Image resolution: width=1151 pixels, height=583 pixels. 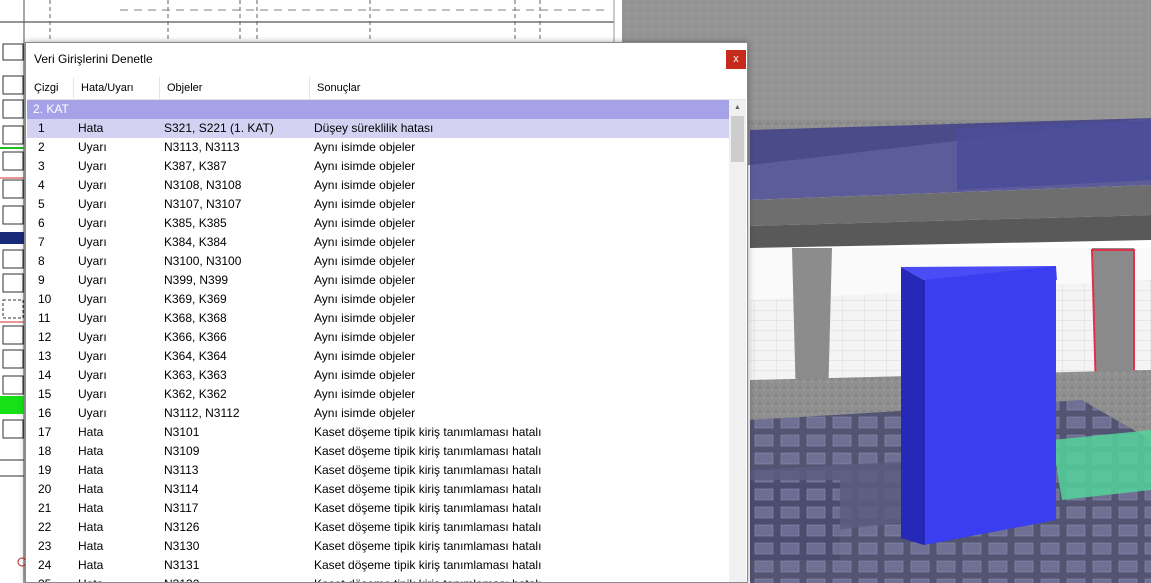 What do you see at coordinates (45, 527) in the screenshot?
I see `row-line-cell: 22` at bounding box center [45, 527].